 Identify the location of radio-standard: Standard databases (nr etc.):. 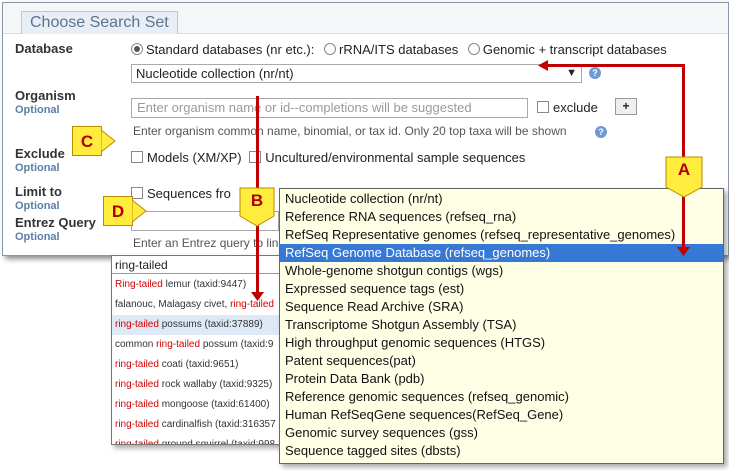
(222, 49).